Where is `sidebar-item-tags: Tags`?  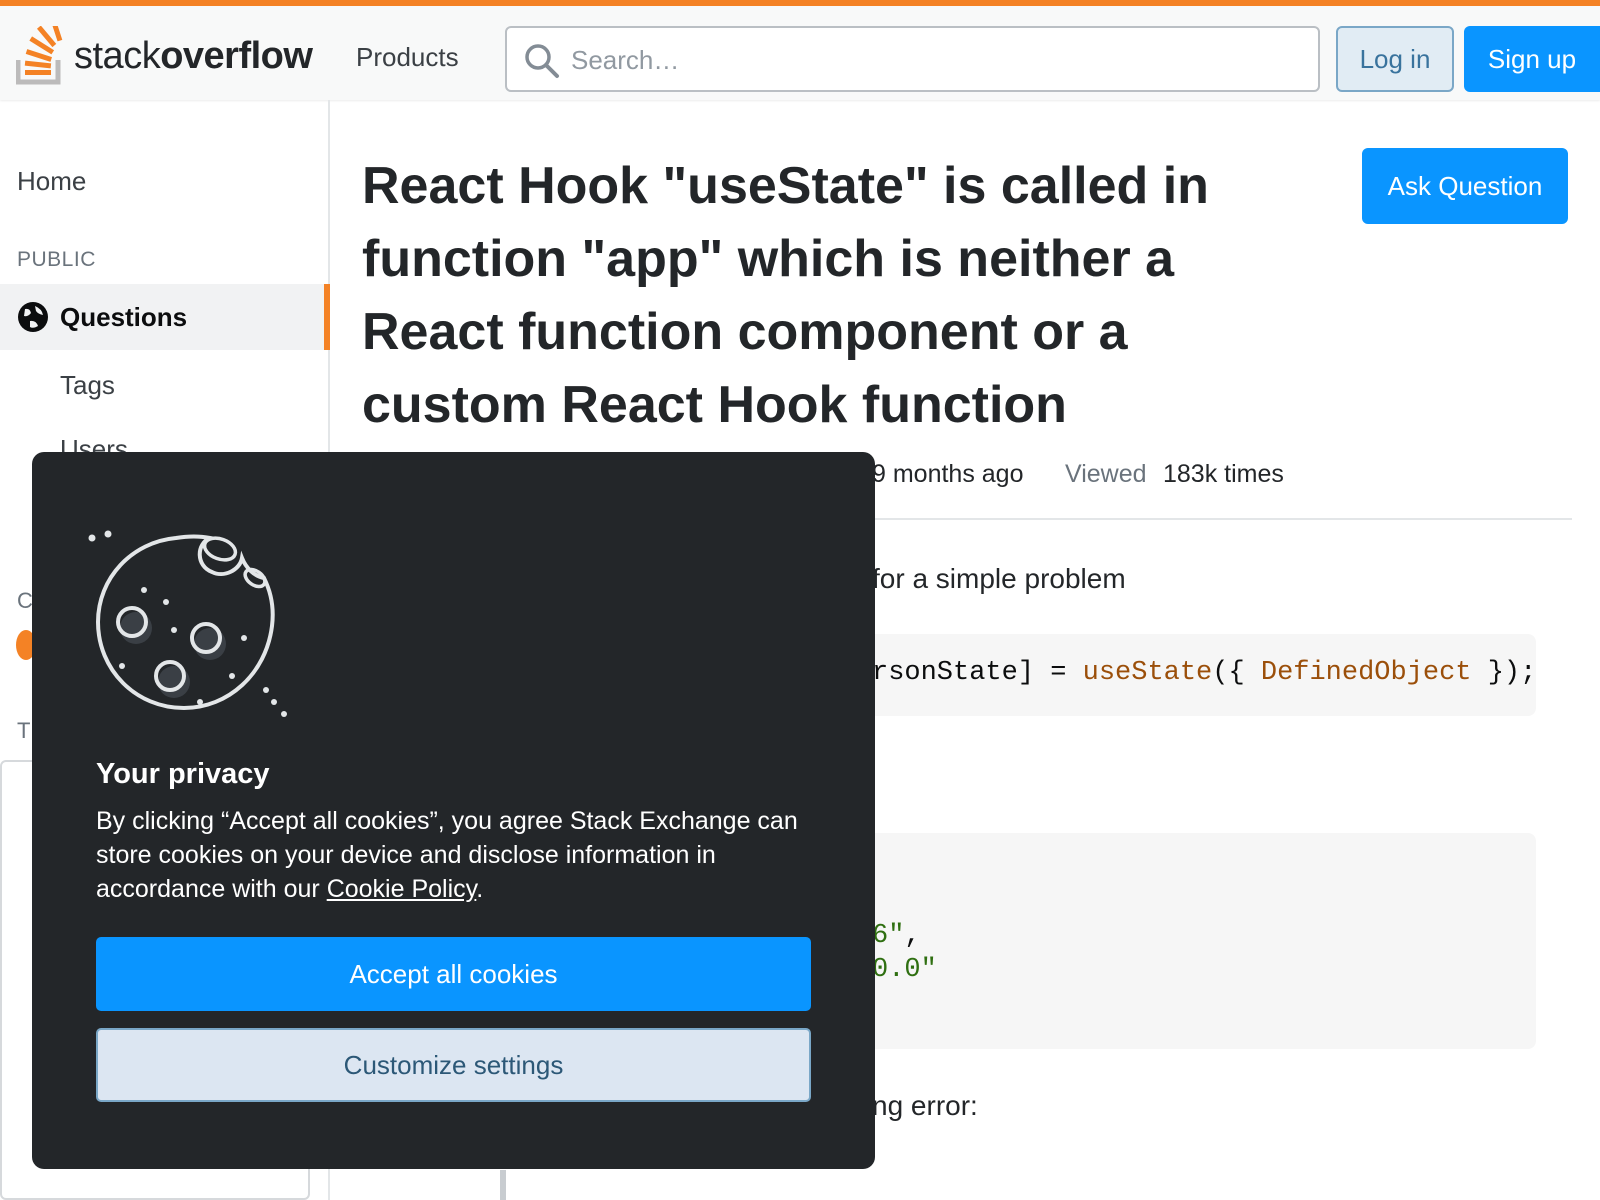 sidebar-item-tags: Tags is located at coordinates (87, 385).